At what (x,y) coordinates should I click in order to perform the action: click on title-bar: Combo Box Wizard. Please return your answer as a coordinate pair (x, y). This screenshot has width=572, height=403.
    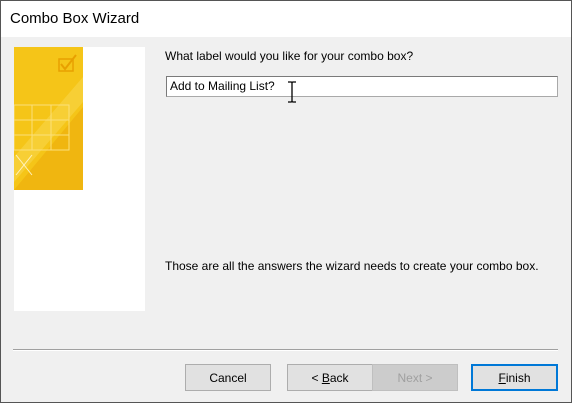
    Looking at the image, I should click on (286, 19).